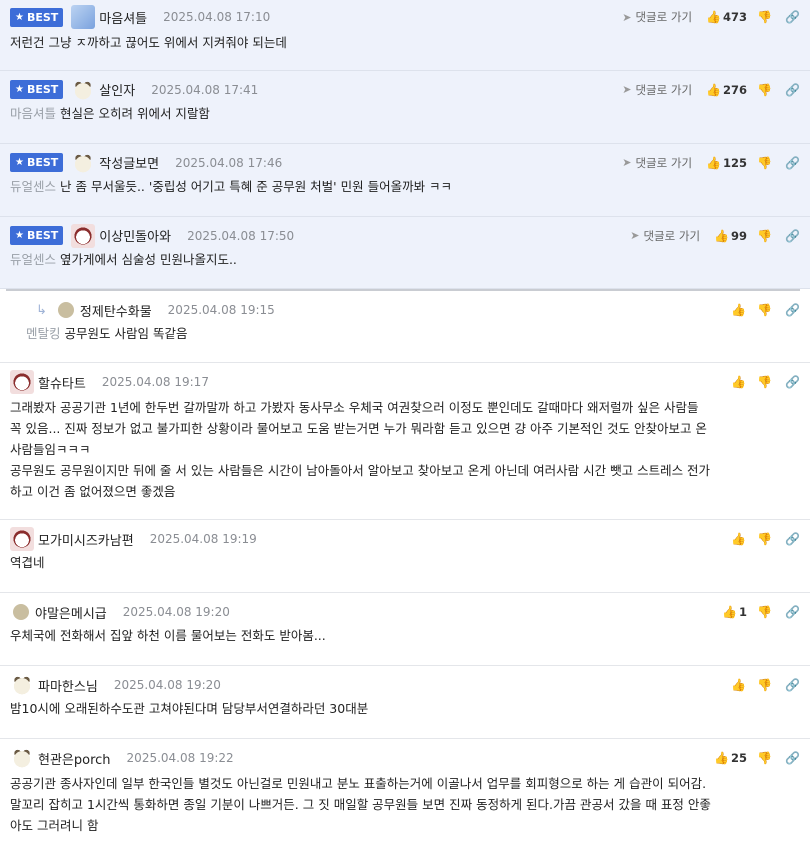 Image resolution: width=810 pixels, height=857 pixels. I want to click on mention: 마음셔틀, so click(33, 113).